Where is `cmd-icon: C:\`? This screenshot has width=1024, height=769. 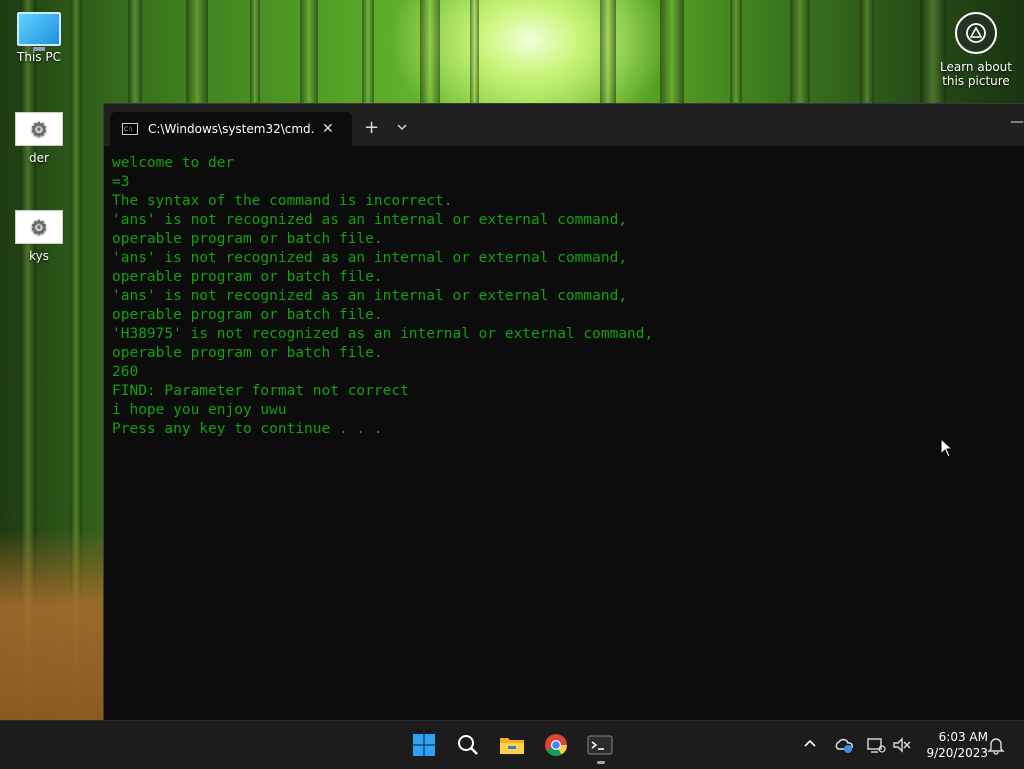 cmd-icon: C:\ is located at coordinates (130, 129).